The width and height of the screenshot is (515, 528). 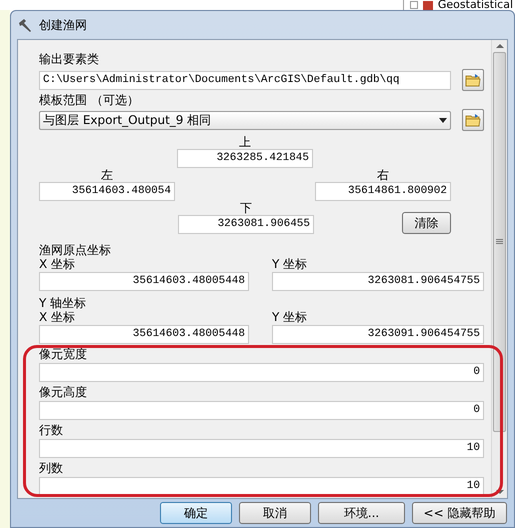 What do you see at coordinates (196, 513) in the screenshot?
I see `dialog-button: 确定` at bounding box center [196, 513].